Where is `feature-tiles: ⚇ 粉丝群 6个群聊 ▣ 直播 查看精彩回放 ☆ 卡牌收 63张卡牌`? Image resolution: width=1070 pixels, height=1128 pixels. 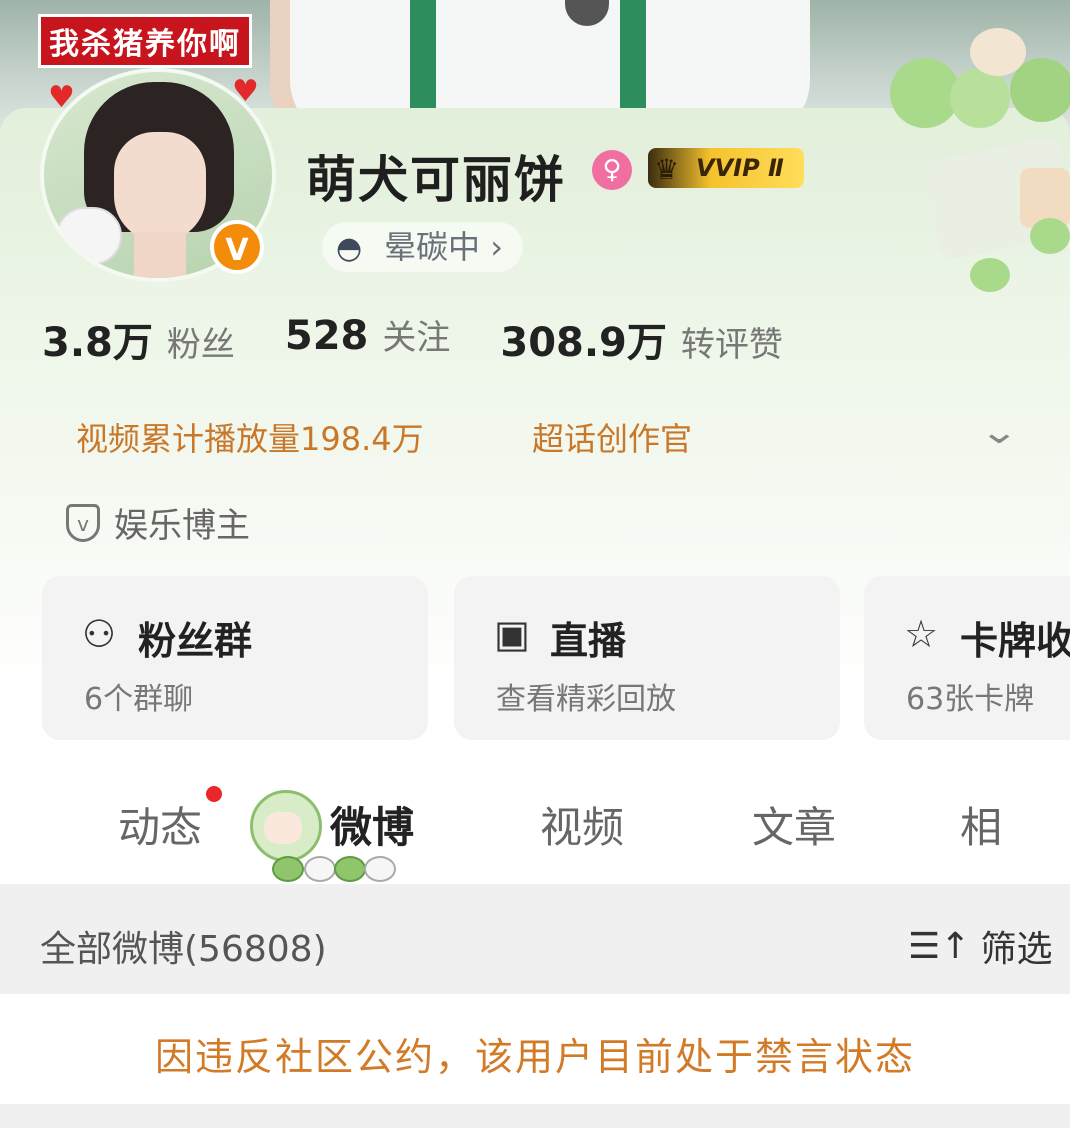
feature-tiles: ⚇ 粉丝群 6个群聊 ▣ 直播 查看精彩回放 ☆ 卡牌收 63张卡牌 is located at coordinates (556, 659).